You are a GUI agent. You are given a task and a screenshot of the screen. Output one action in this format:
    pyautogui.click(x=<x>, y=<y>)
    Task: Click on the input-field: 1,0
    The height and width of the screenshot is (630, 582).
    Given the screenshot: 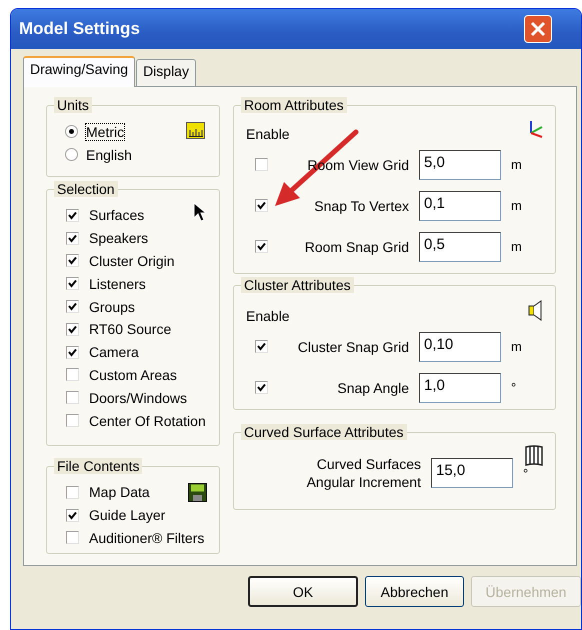 What is the action you would take?
    pyautogui.click(x=460, y=387)
    